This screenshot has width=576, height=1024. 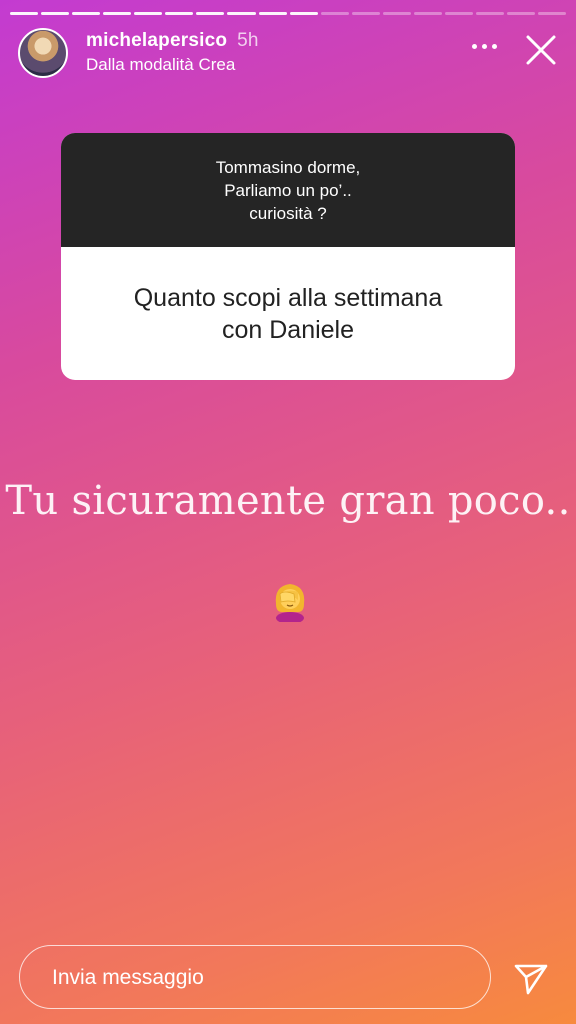 I want to click on answer-line: con Daniele, so click(x=288, y=329).